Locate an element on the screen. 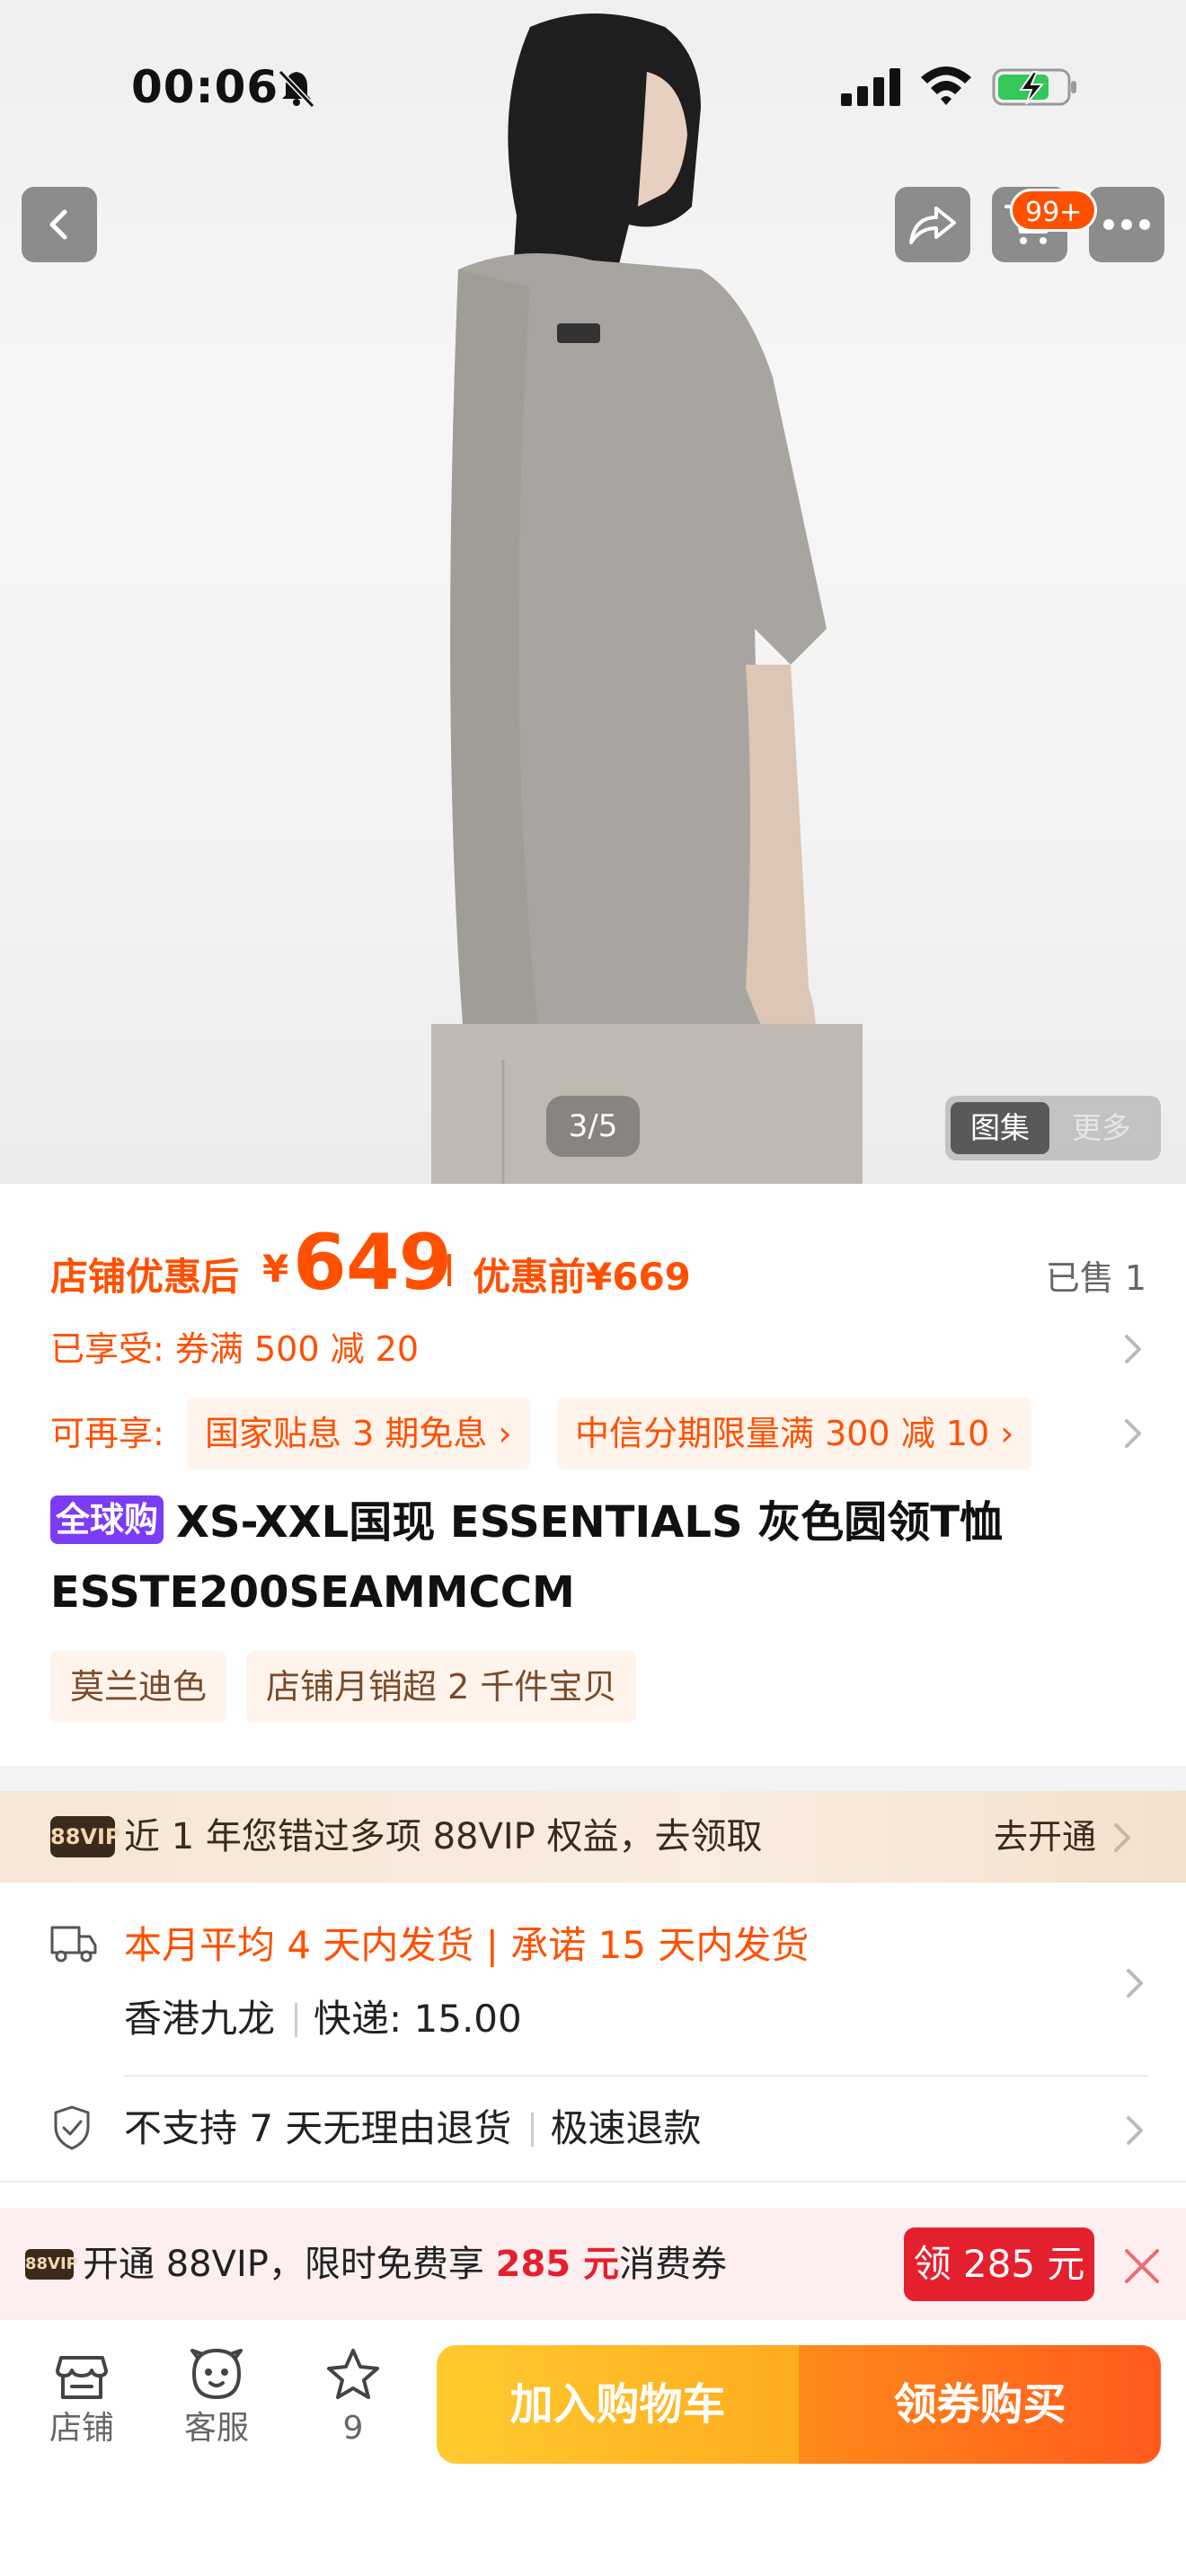  cart-count-badge: 99+ is located at coordinates (1054, 210).